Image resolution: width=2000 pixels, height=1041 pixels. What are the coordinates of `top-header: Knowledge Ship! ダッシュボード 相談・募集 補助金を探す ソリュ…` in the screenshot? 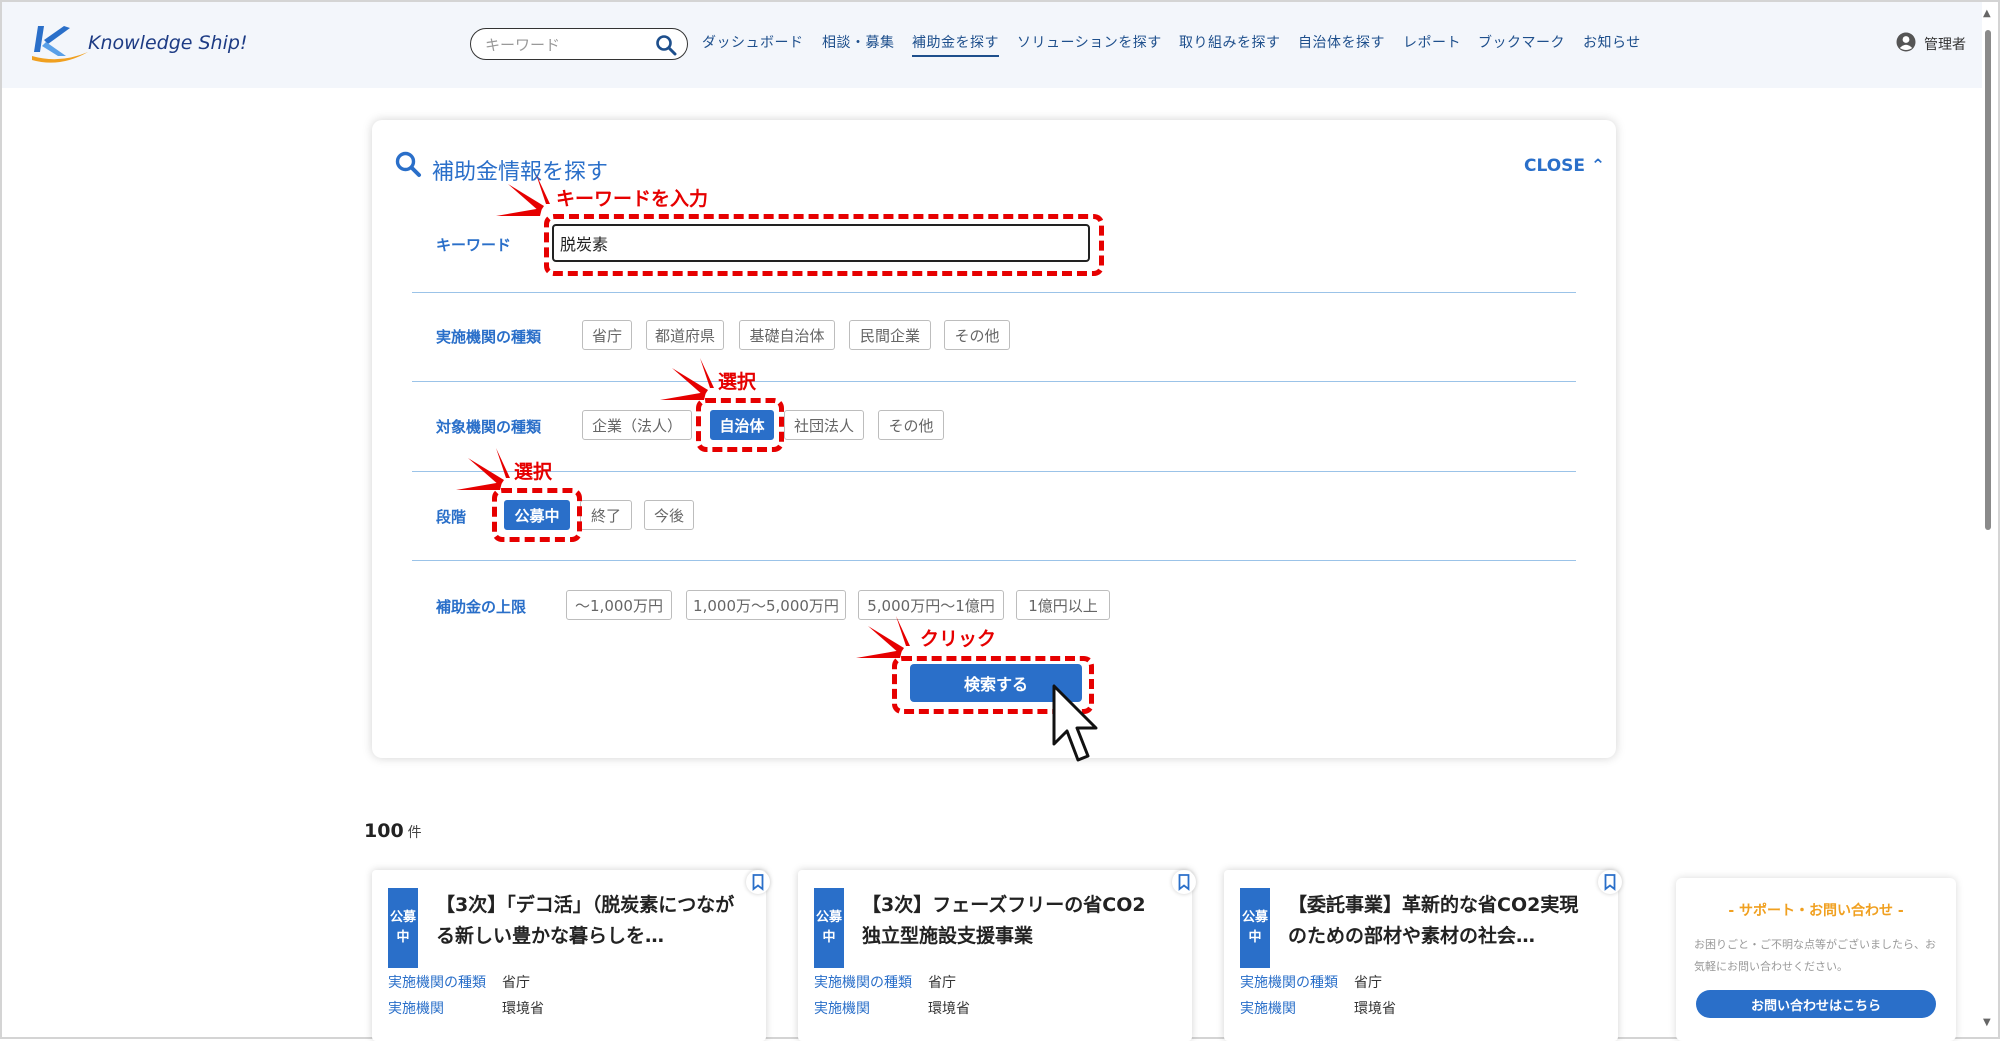 It's located at (992, 45).